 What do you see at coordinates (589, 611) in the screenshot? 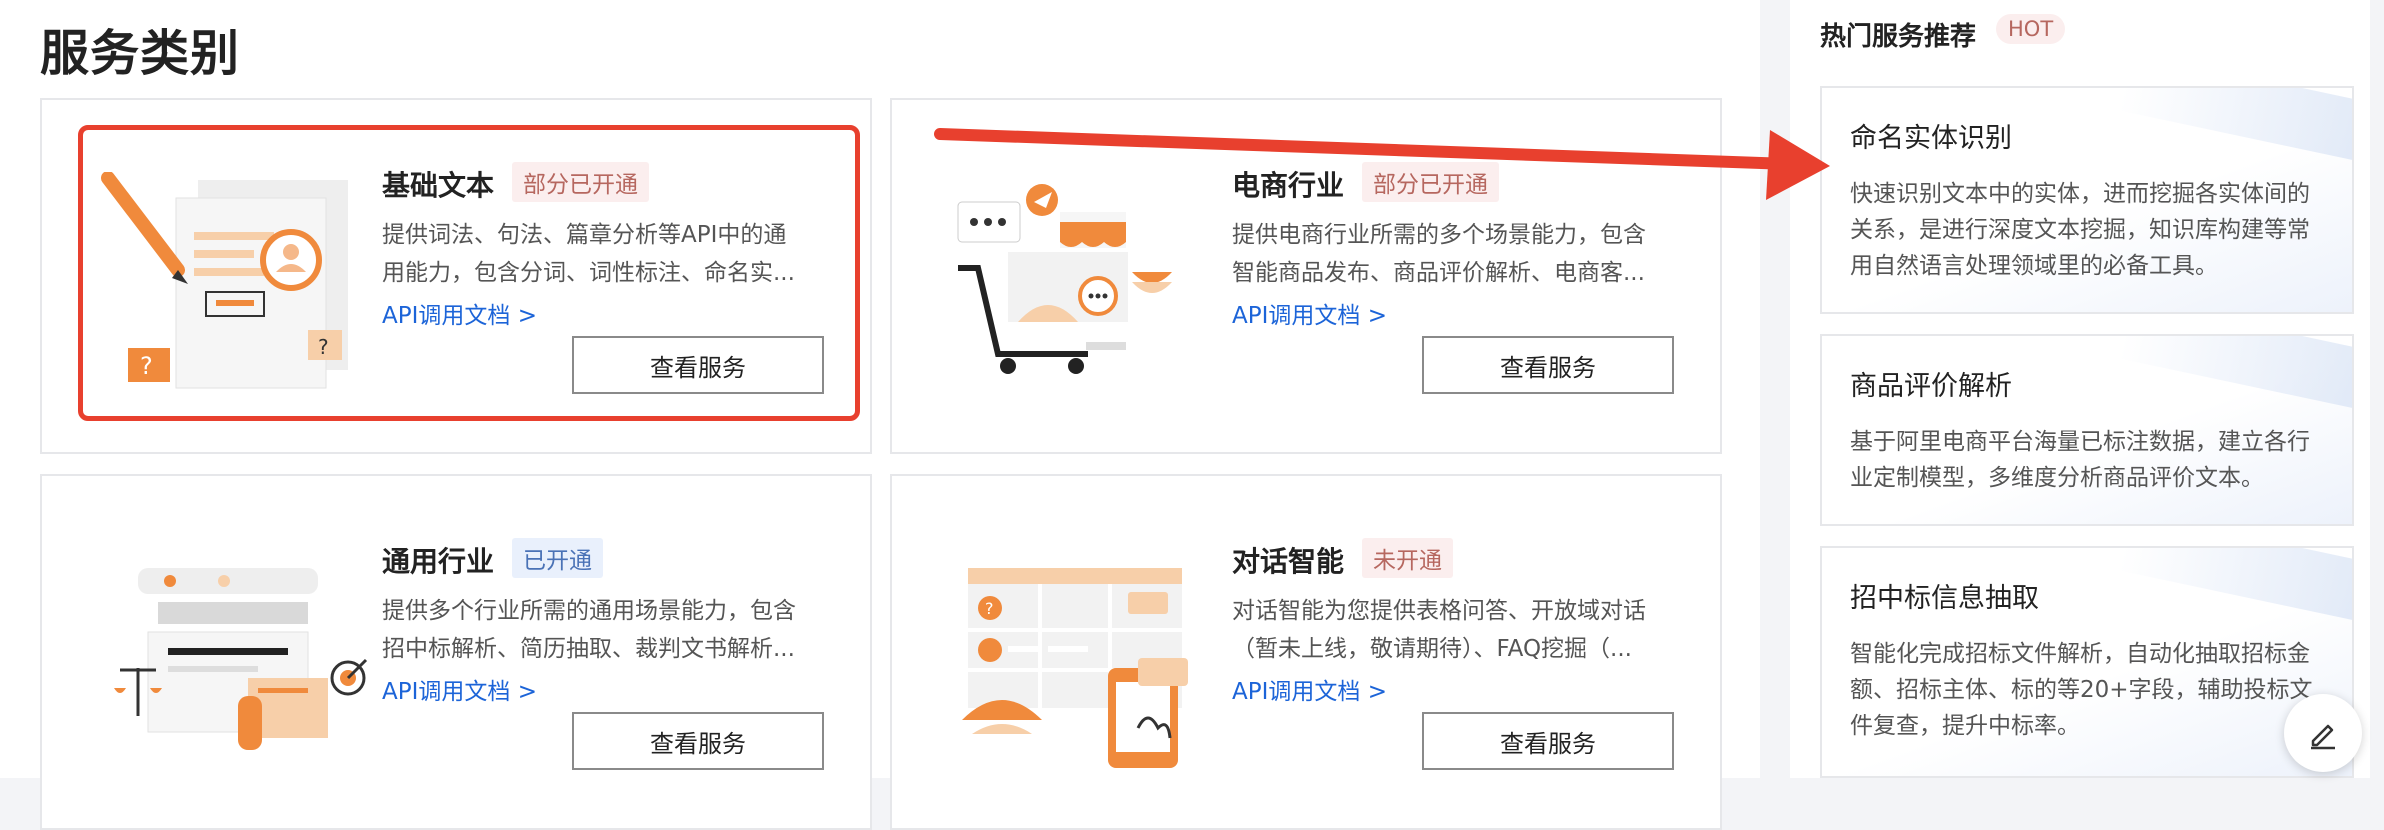
I see `card-description-line: 提供多个行业所需的通用场景能力，包含` at bounding box center [589, 611].